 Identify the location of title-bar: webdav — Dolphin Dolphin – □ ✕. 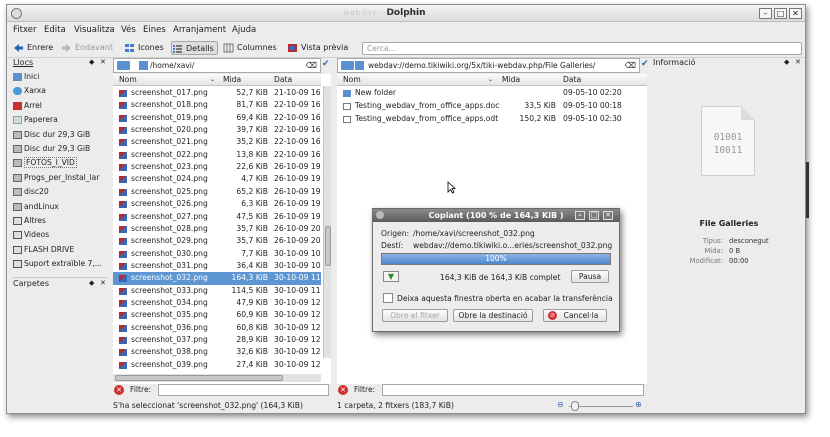
(406, 13).